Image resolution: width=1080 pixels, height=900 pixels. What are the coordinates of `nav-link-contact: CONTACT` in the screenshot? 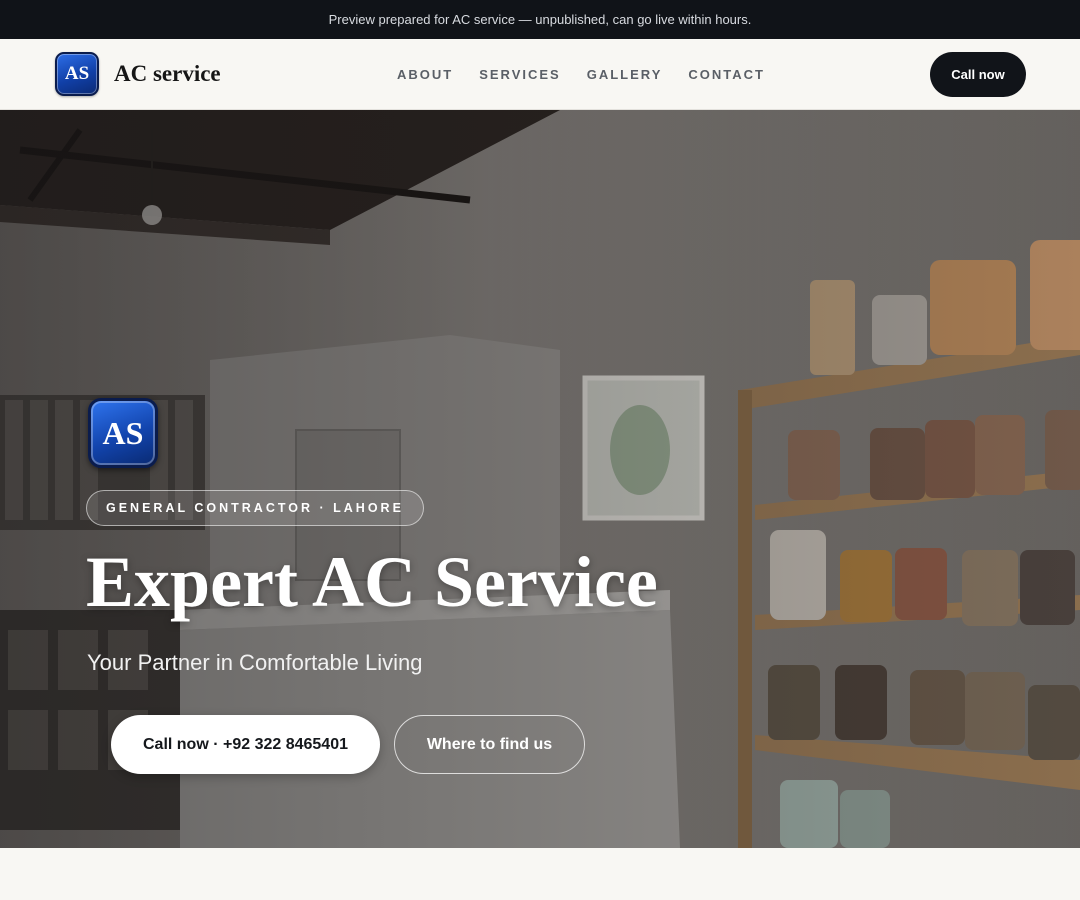 It's located at (726, 74).